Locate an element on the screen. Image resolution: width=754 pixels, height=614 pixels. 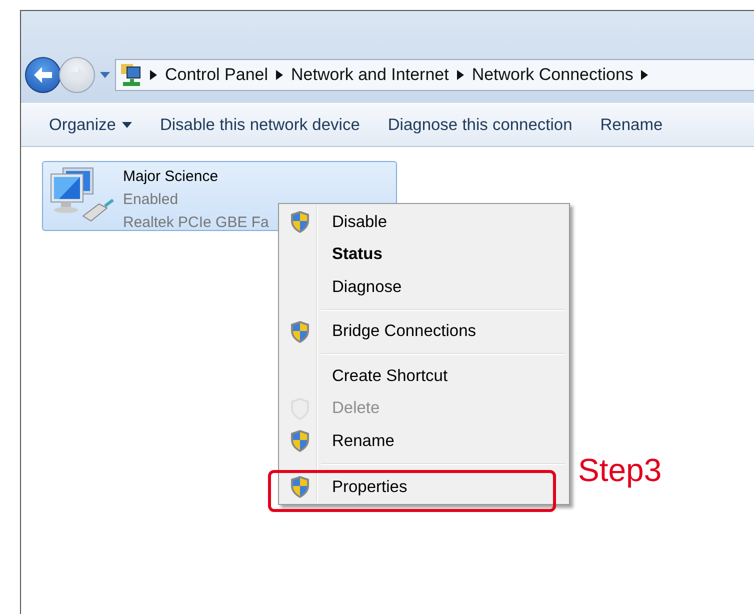
menu-item: Create Shortcut is located at coordinates (424, 376).